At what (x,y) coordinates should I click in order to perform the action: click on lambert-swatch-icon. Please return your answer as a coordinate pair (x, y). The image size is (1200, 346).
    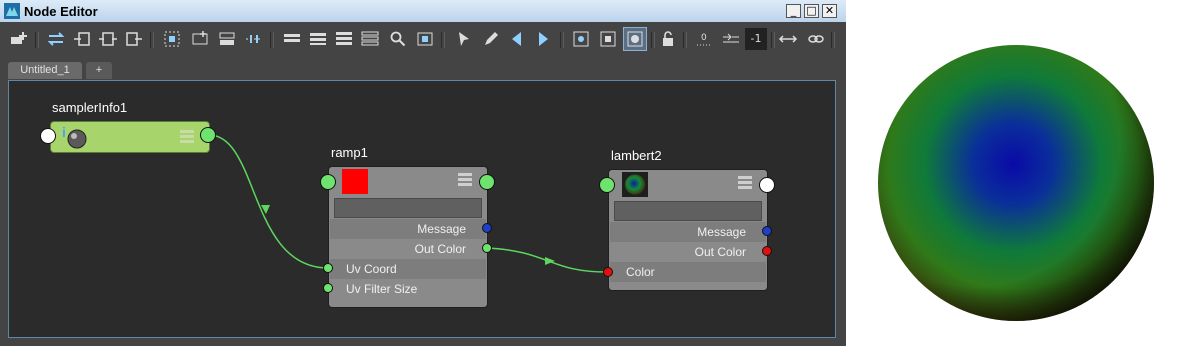
    Looking at the image, I should click on (635, 184).